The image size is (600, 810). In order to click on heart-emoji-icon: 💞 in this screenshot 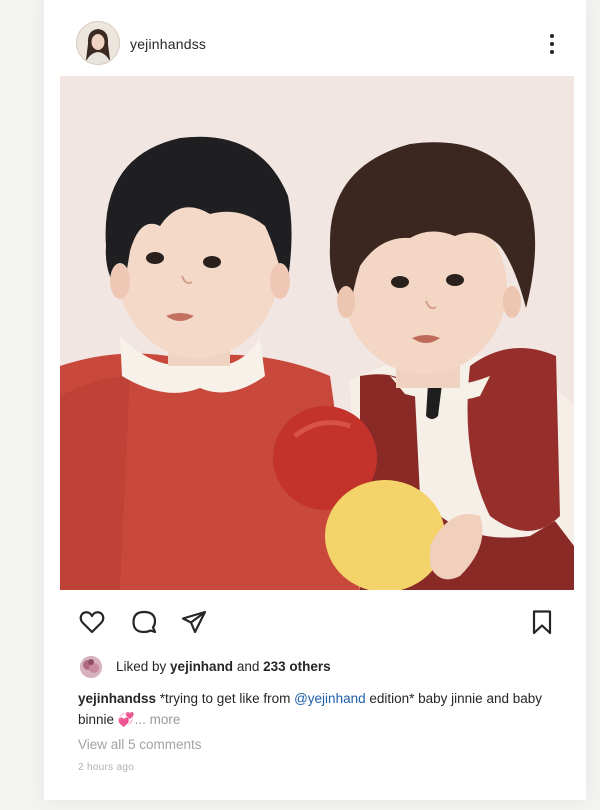, I will do `click(126, 719)`.